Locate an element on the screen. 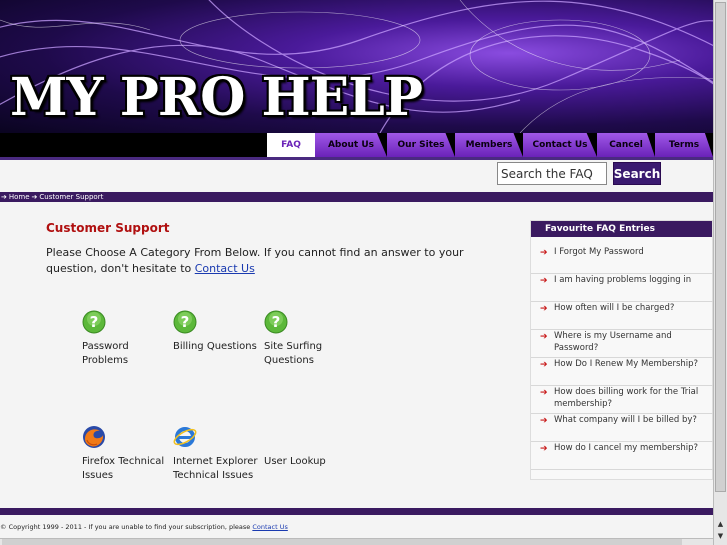 The image size is (727, 545). page-title: Customer Support is located at coordinates (108, 228).